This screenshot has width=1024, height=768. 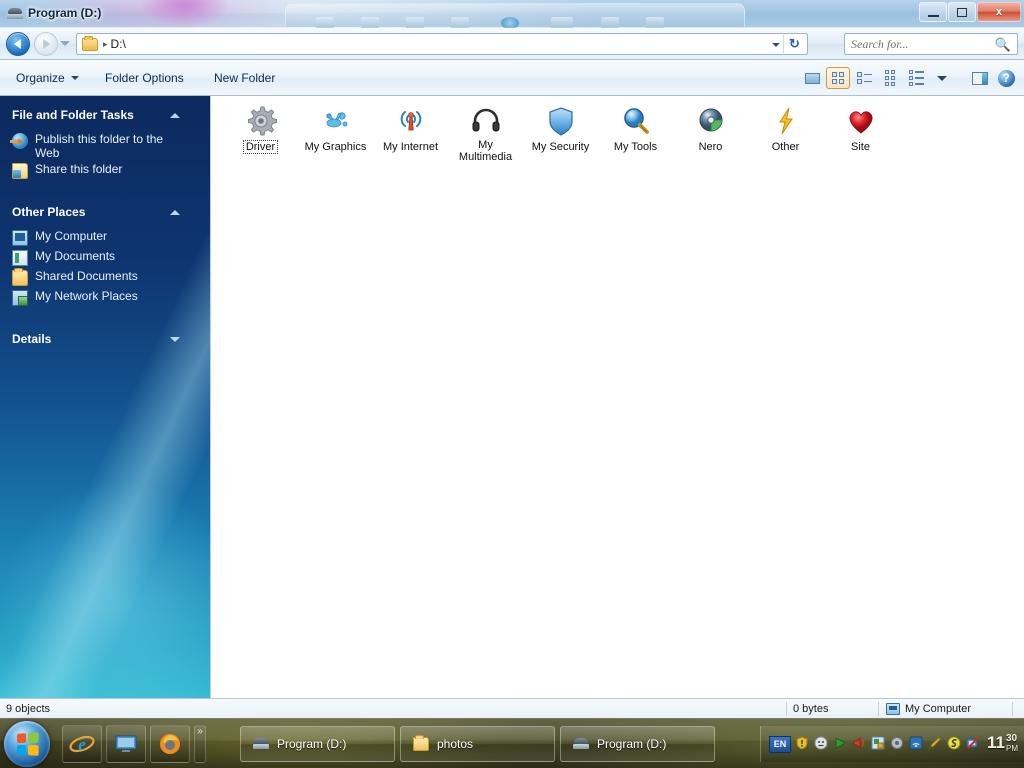 What do you see at coordinates (860, 147) in the screenshot?
I see `file-label: Site` at bounding box center [860, 147].